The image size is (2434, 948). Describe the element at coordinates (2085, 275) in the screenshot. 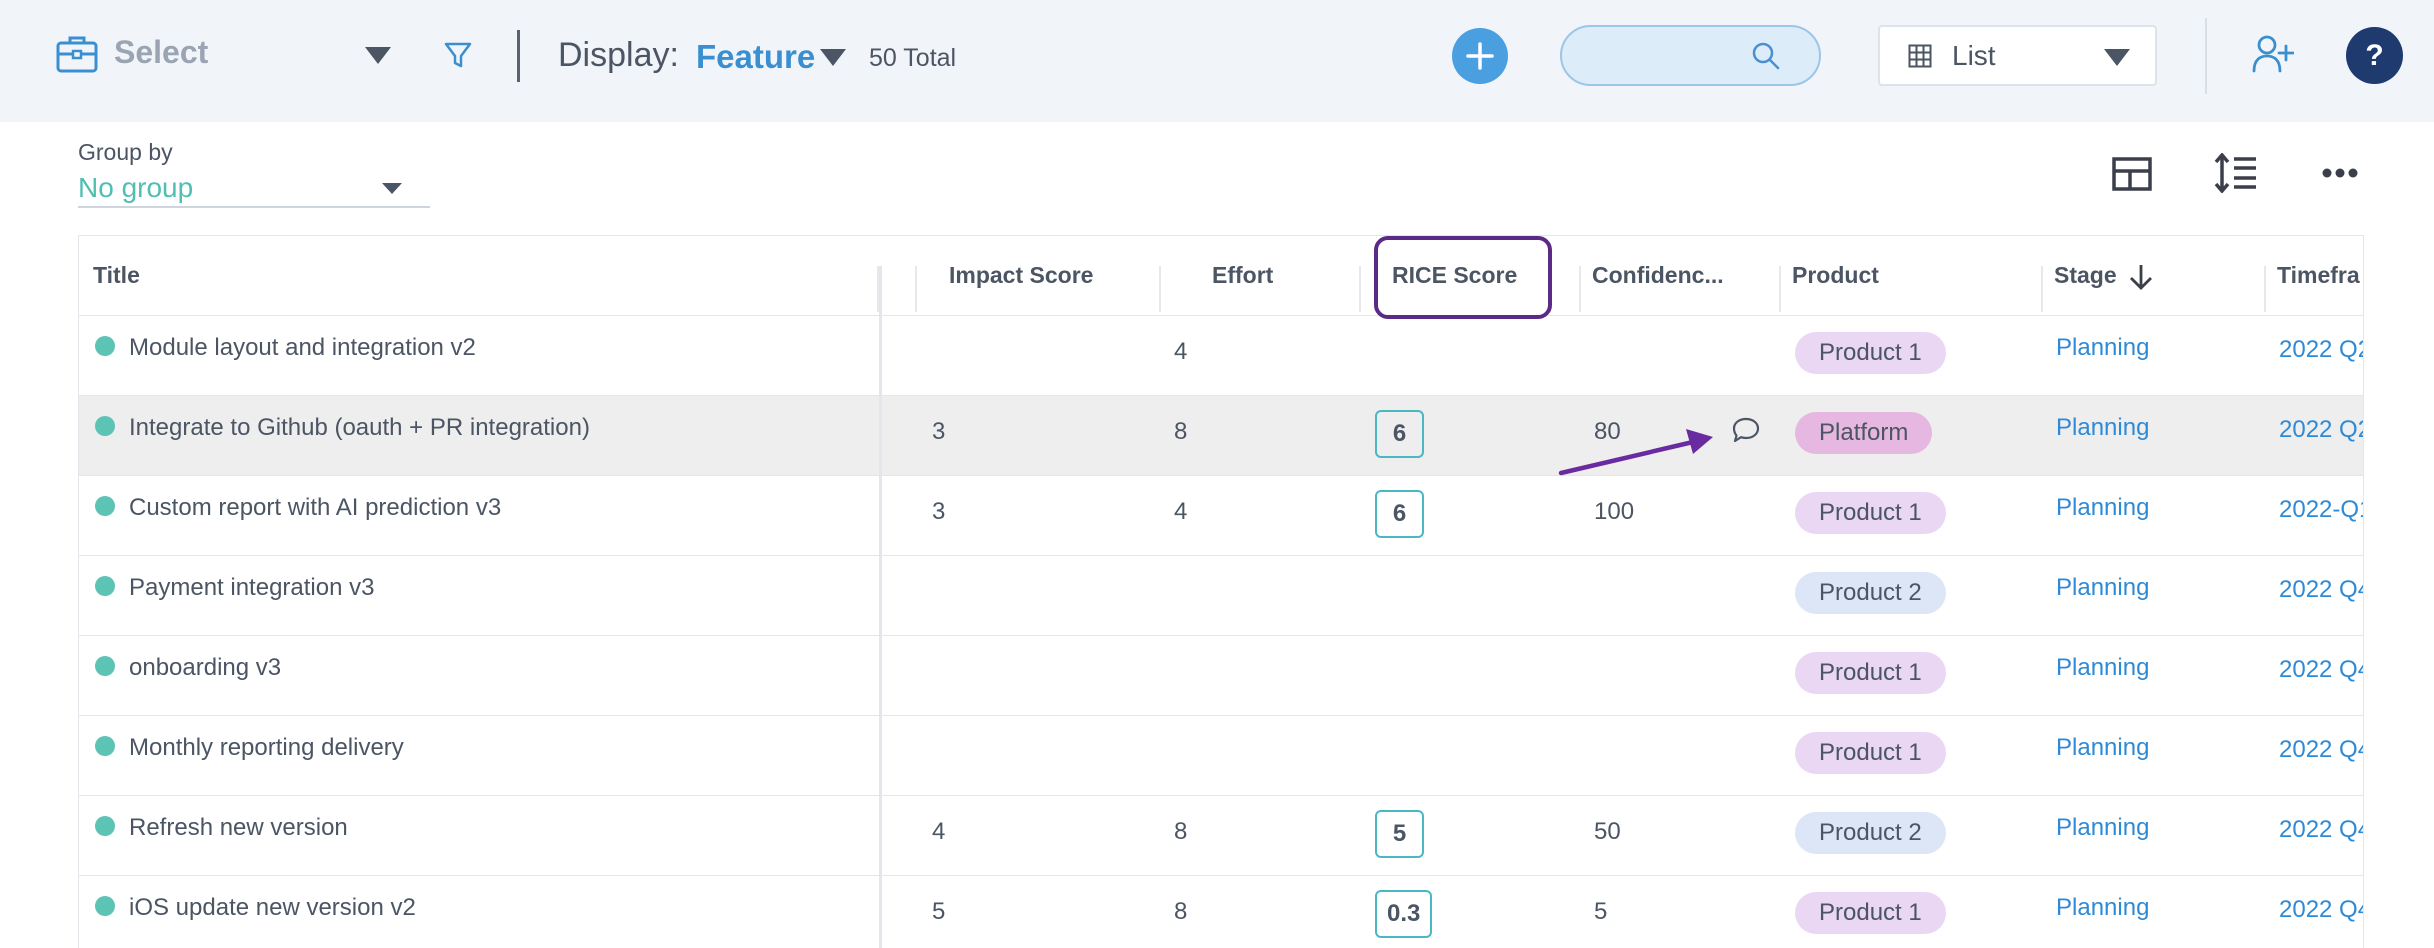

I see `column-header-stage: Stage` at that location.